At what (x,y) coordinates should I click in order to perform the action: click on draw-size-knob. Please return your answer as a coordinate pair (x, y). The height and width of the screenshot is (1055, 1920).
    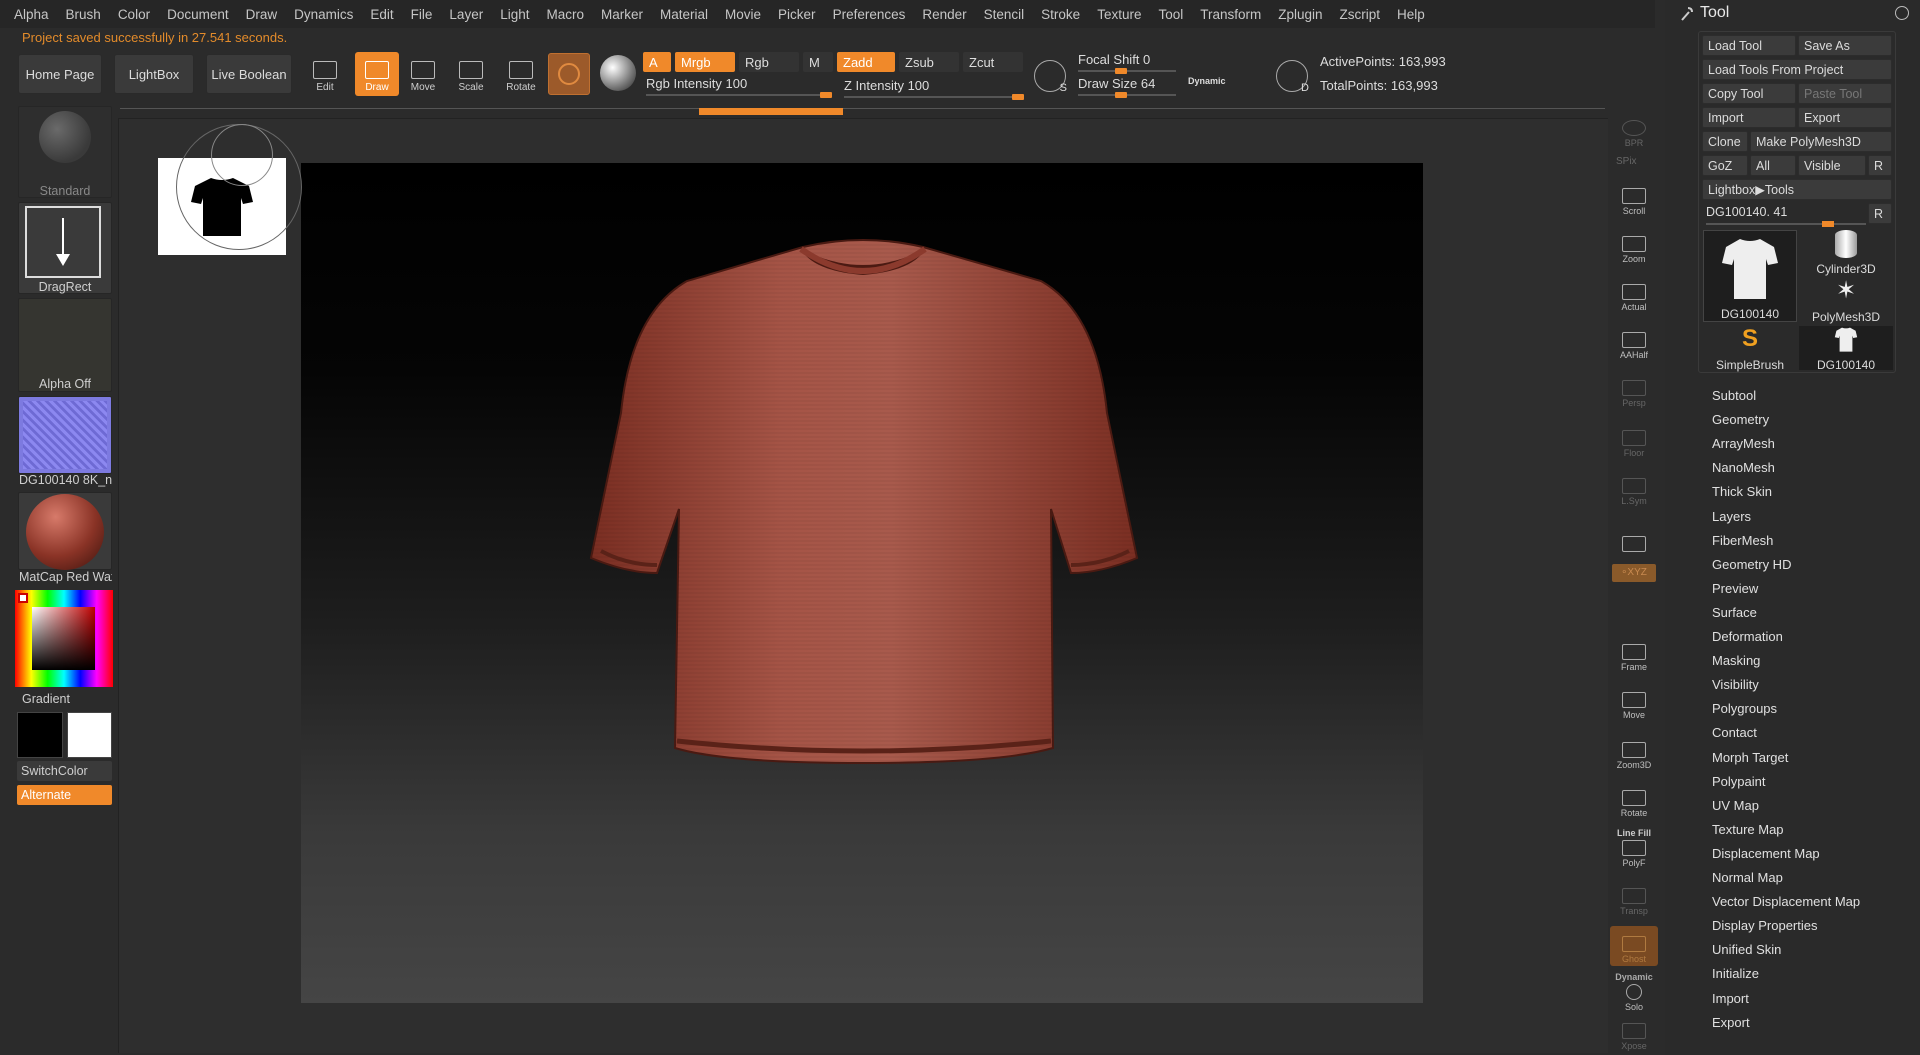
    Looking at the image, I should click on (1121, 95).